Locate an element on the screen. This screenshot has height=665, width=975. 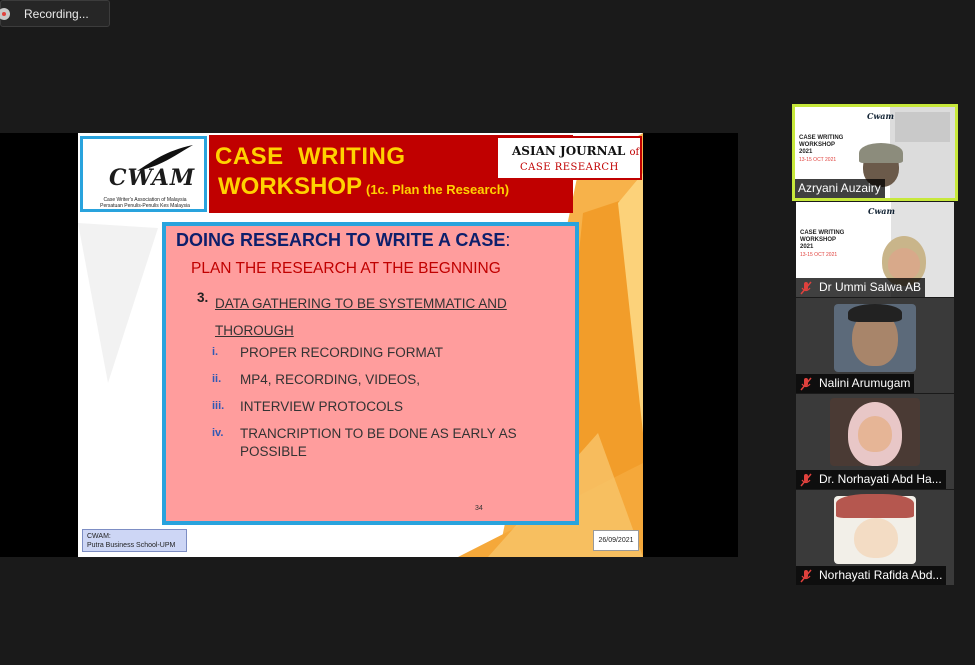
list-item: i. PROPER RECORDING FORMAT is located at coordinates (328, 352).